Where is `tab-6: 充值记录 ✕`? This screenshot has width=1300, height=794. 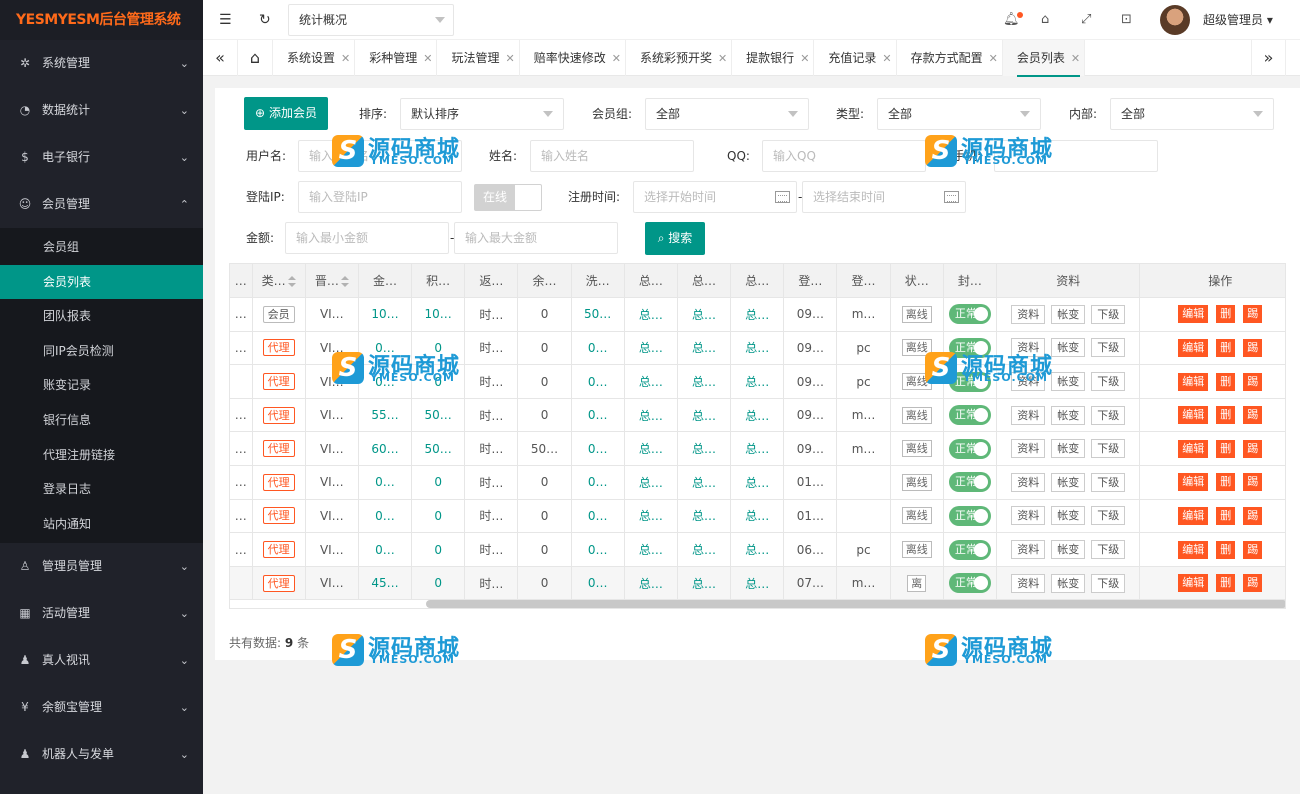 tab-6: 充值记录 ✕ is located at coordinates (855, 58).